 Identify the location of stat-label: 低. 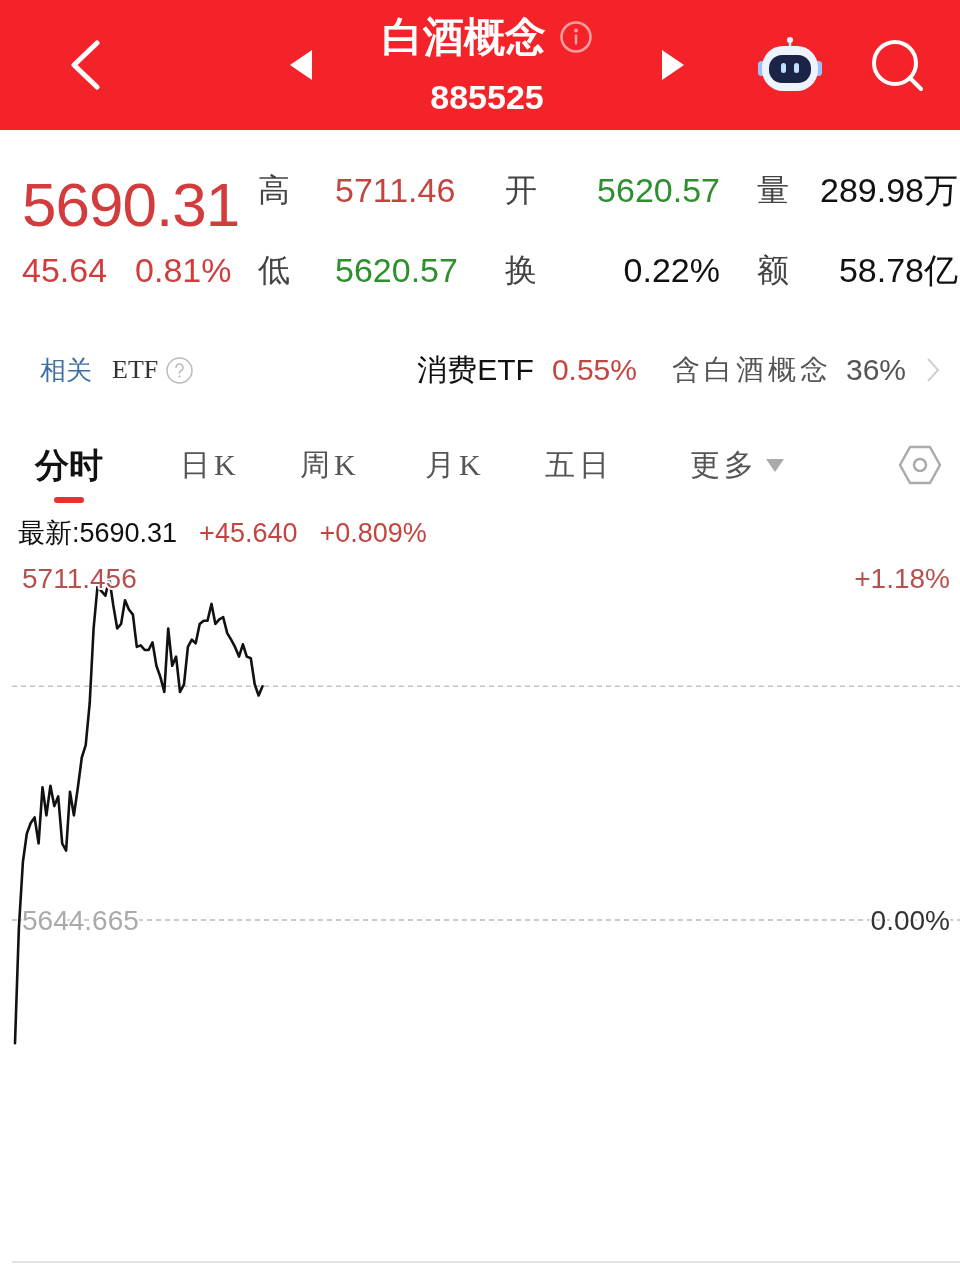
(274, 270).